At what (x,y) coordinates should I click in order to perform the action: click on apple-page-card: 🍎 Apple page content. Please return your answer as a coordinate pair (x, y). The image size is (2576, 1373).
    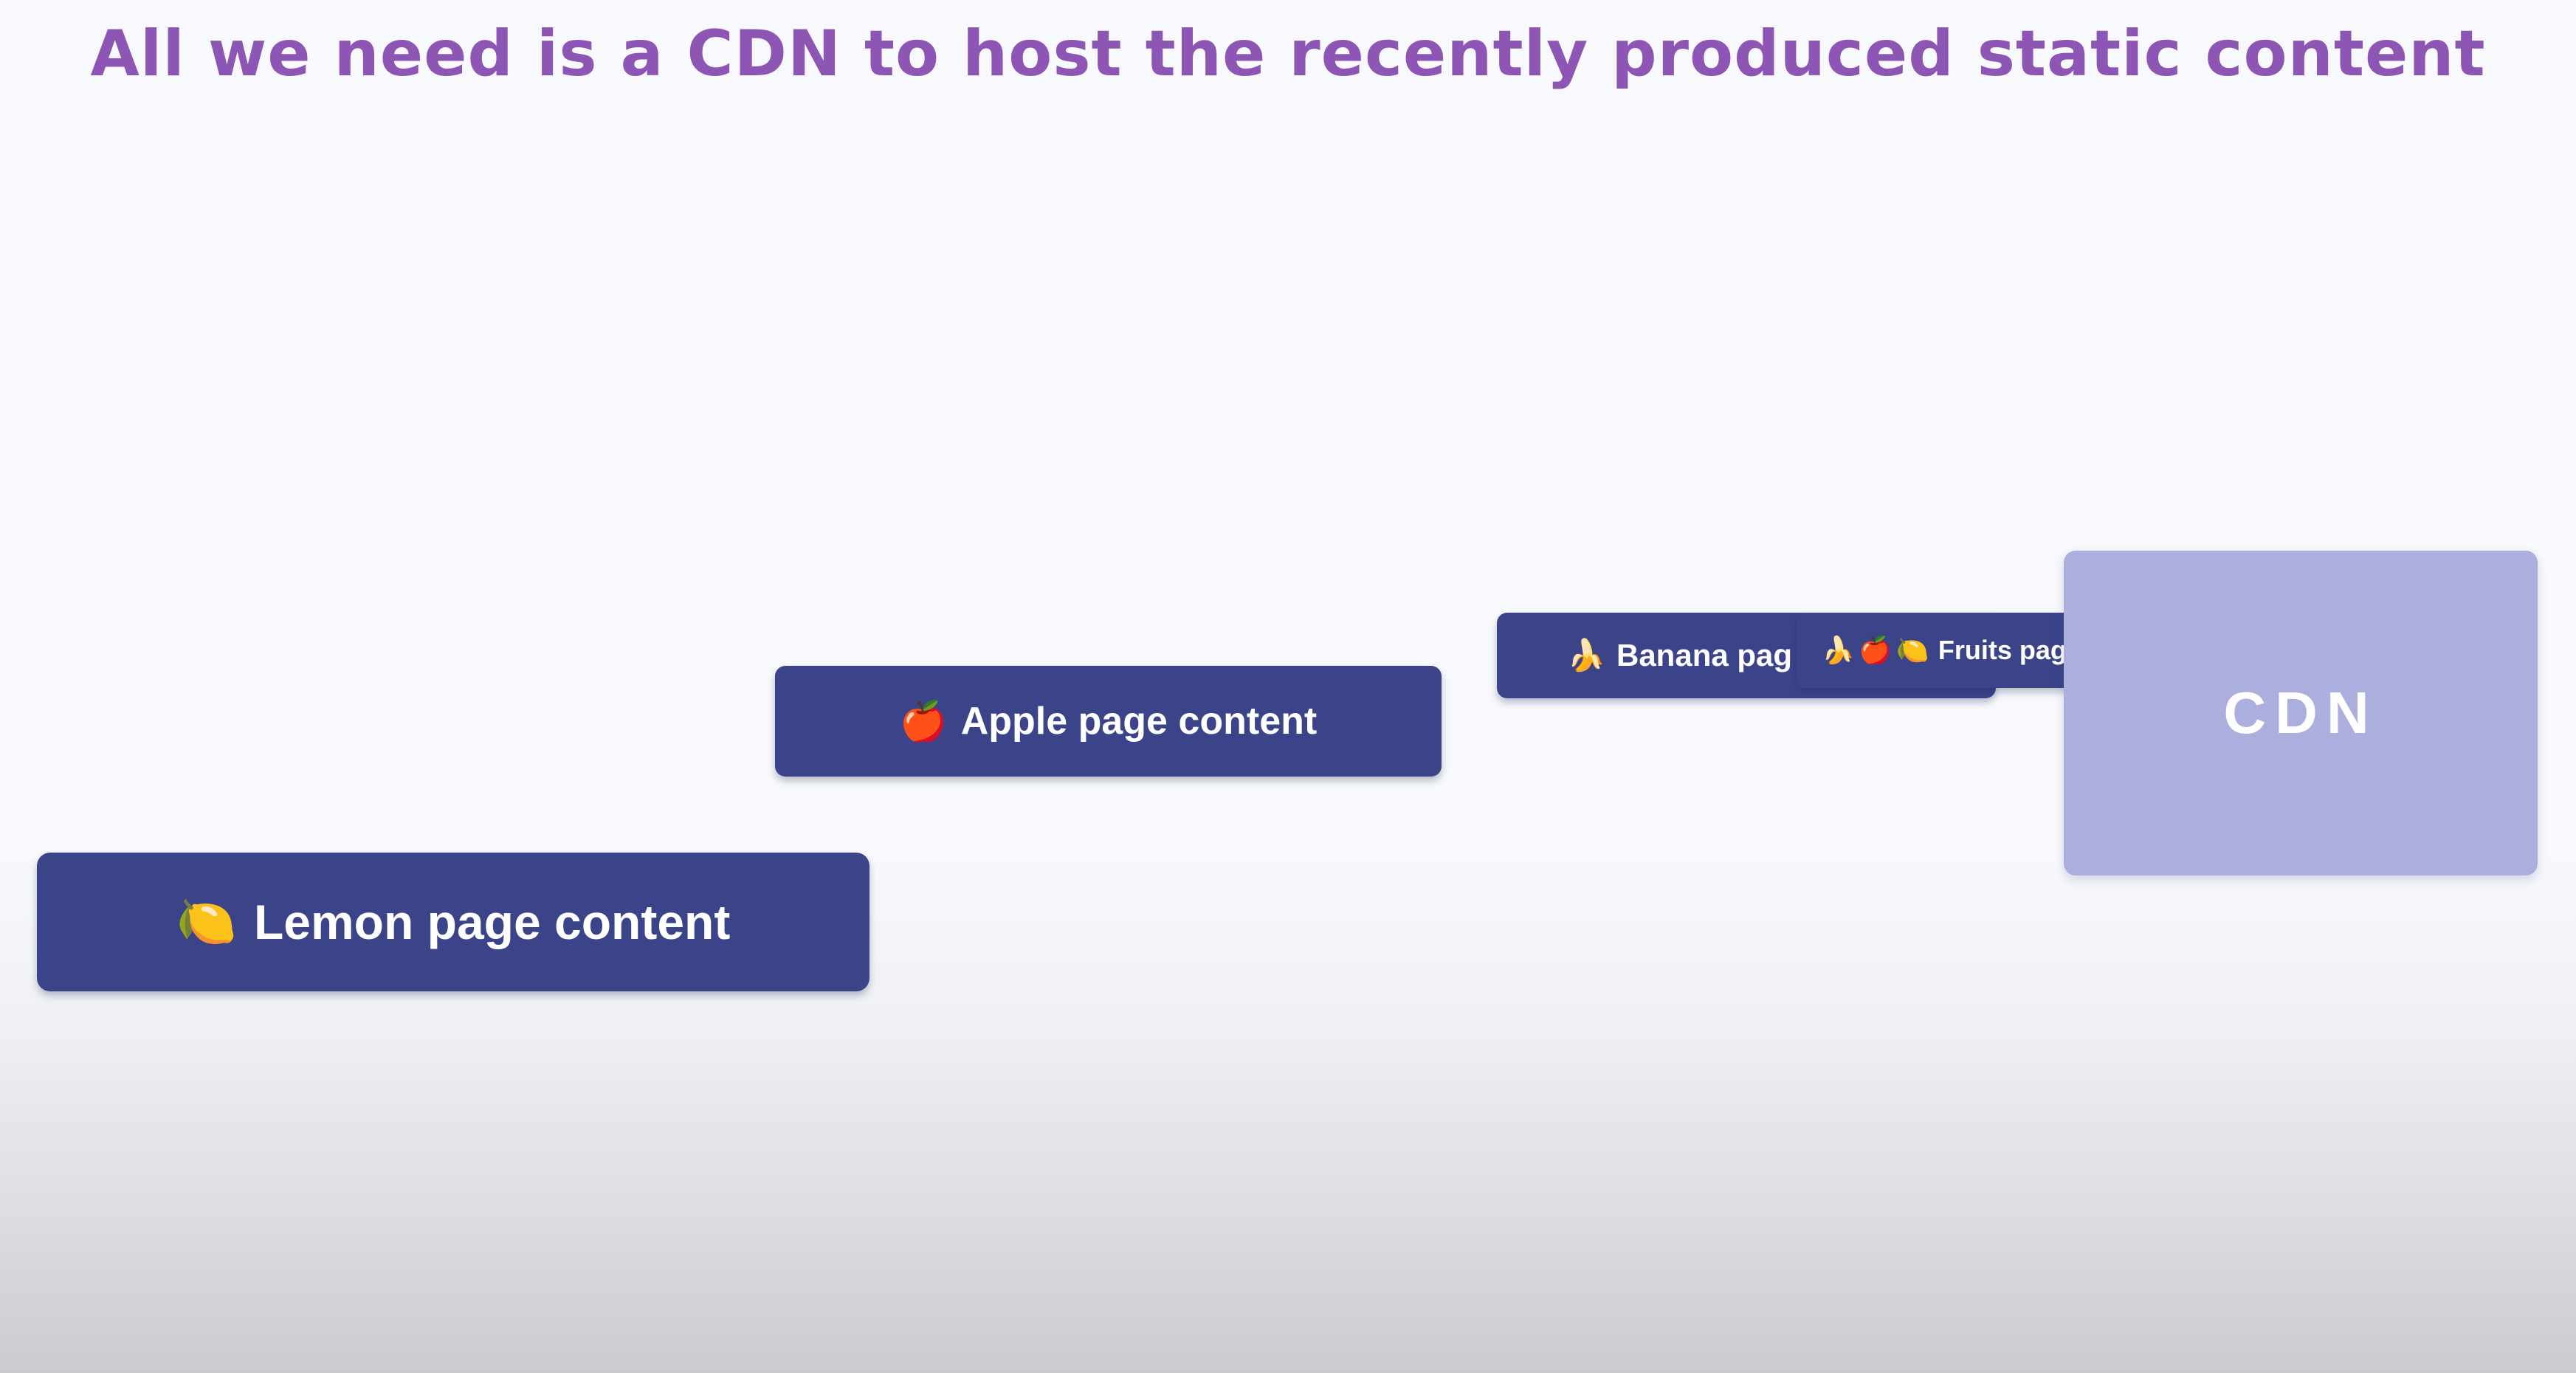
    Looking at the image, I should click on (1109, 721).